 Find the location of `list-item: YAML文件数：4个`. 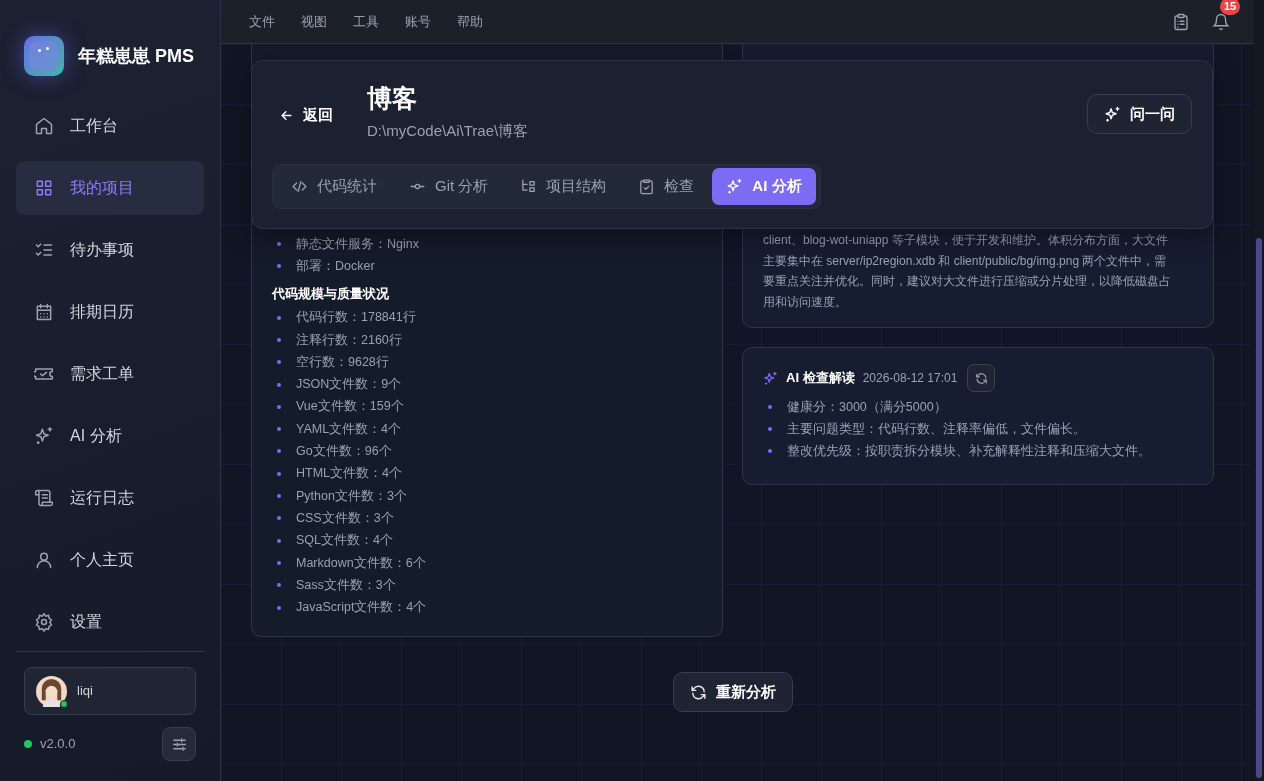

list-item: YAML文件数：4个 is located at coordinates (349, 429).